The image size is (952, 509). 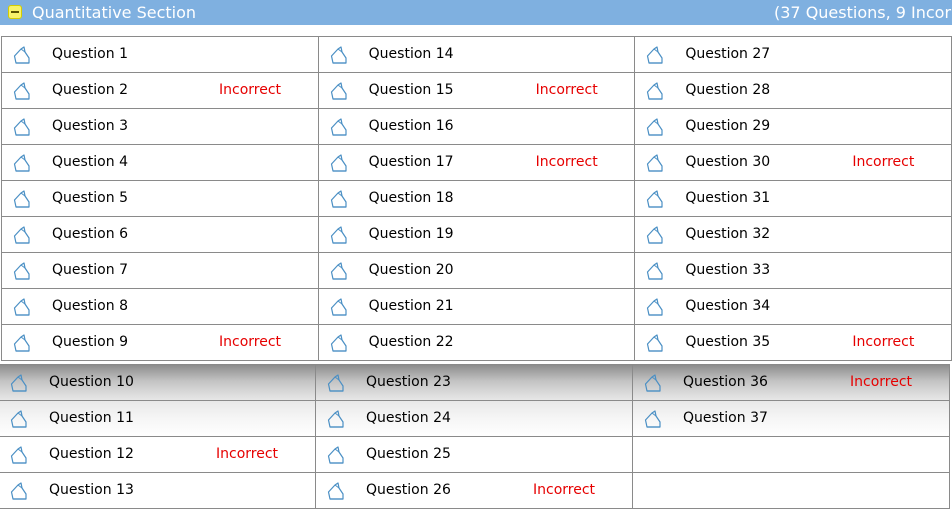 I want to click on question-label: Question 20, so click(x=411, y=270).